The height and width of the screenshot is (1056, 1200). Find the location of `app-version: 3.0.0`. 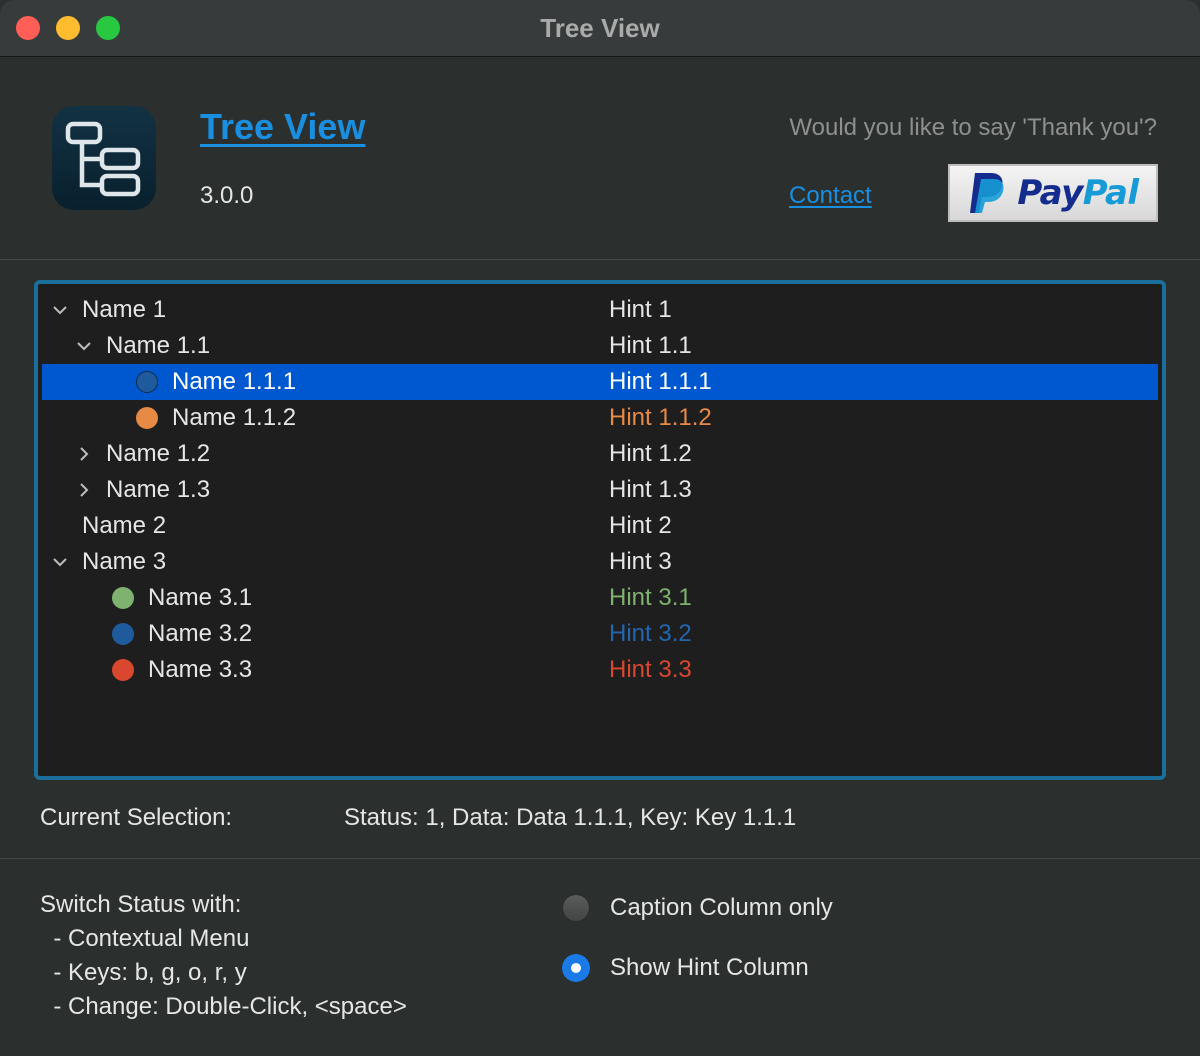

app-version: 3.0.0 is located at coordinates (227, 195).